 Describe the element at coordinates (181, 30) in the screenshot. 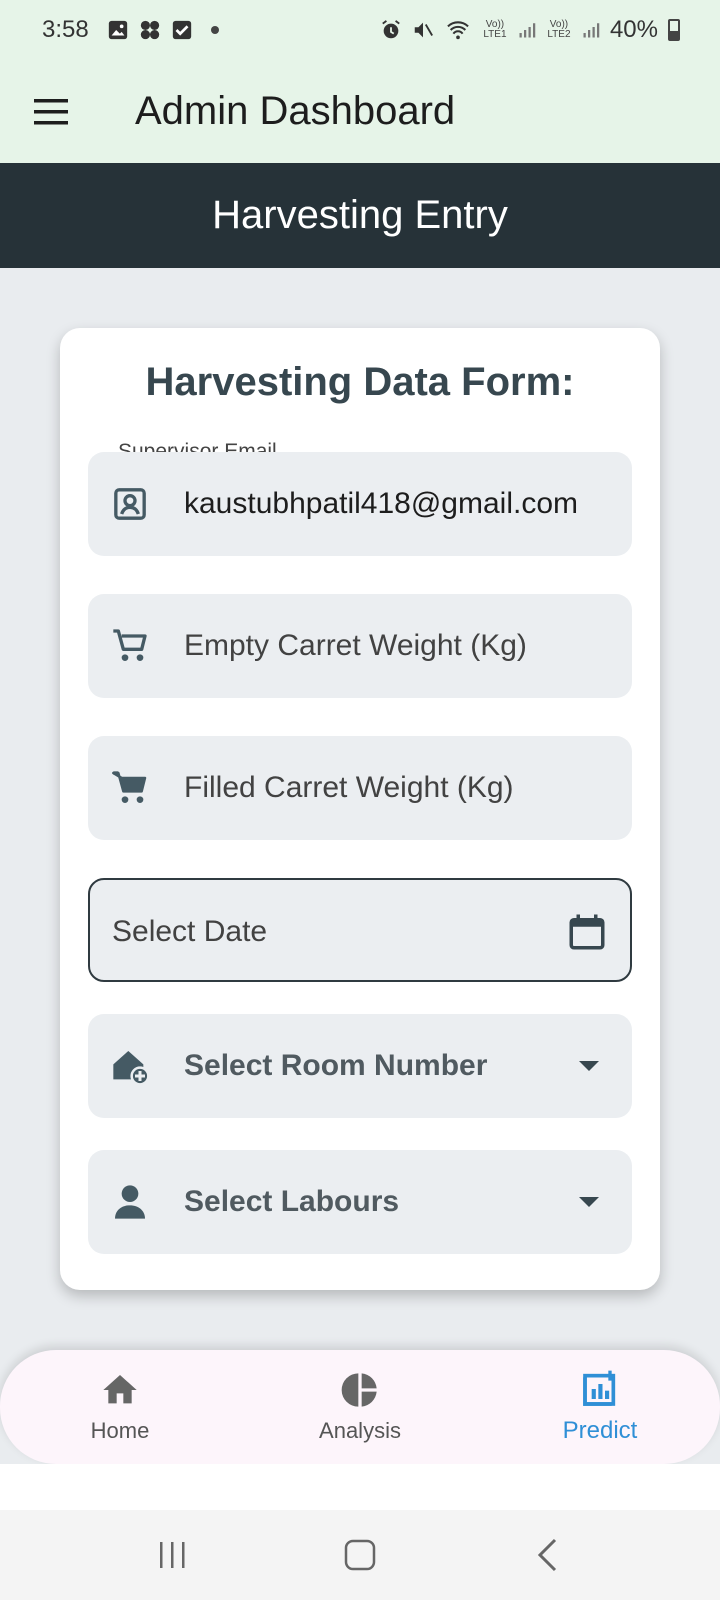

I see `checkbox-icon` at that location.